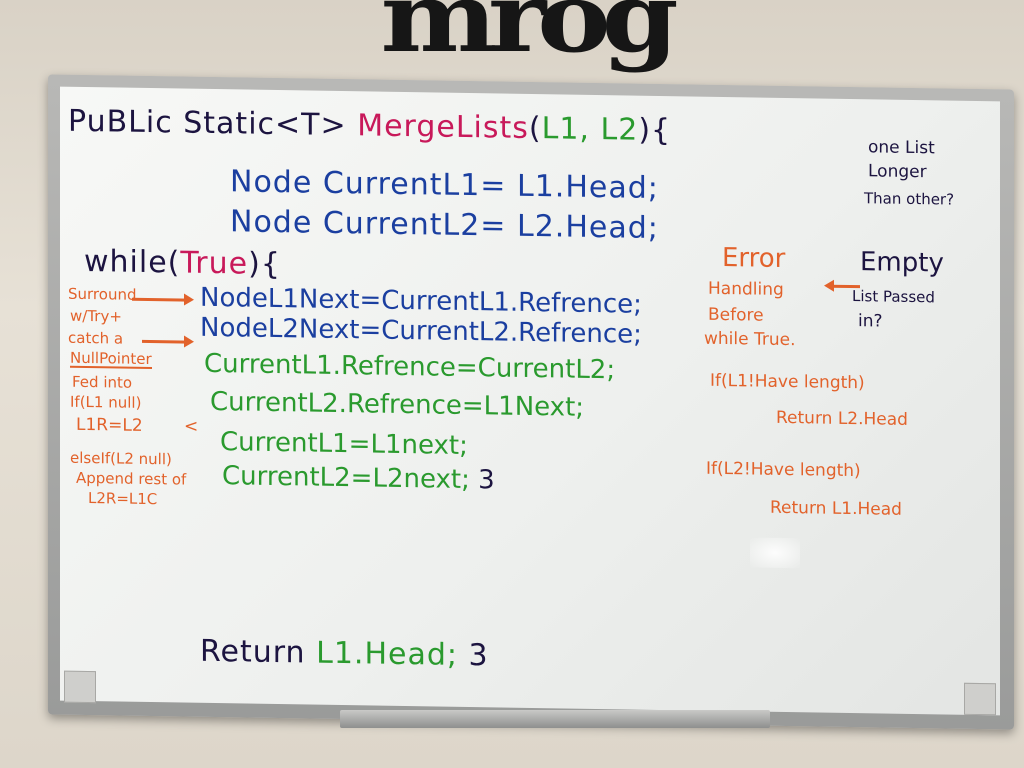  I want to click on note-handling: Handling, so click(746, 289).